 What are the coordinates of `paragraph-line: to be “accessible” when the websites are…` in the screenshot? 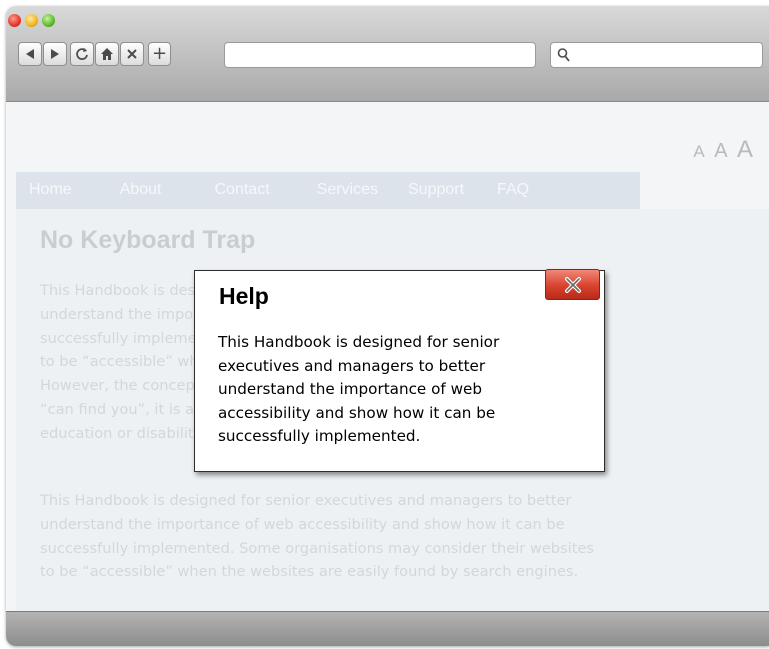 It's located at (309, 572).